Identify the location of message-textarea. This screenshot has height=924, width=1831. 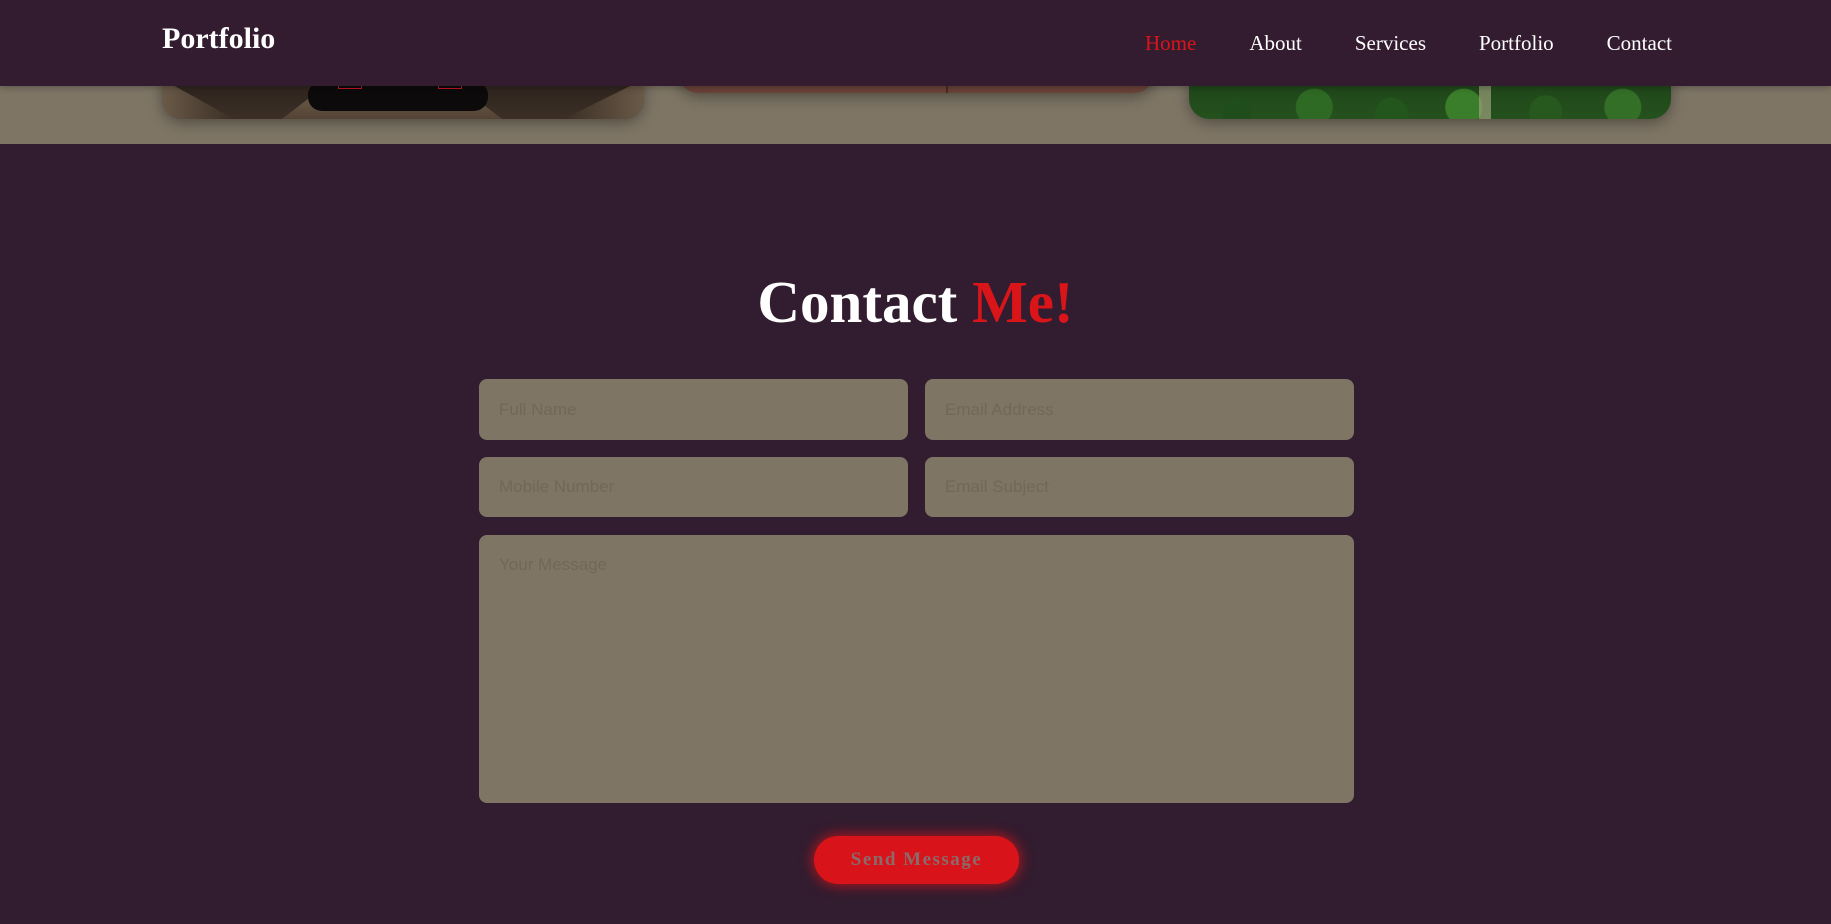
(916, 669).